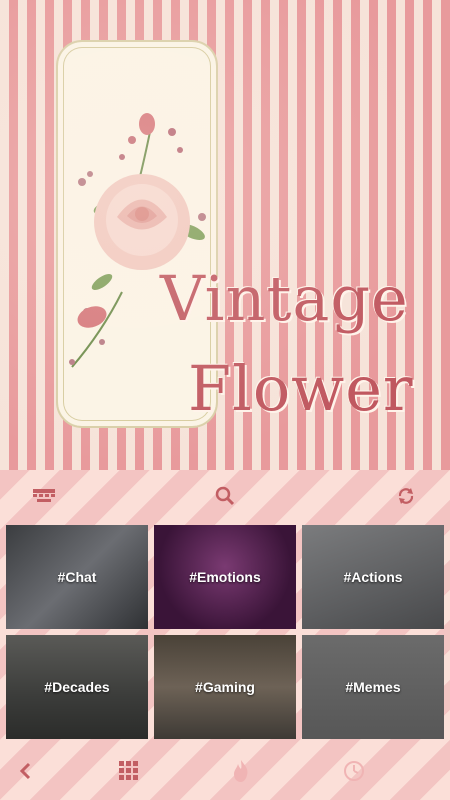 The image size is (450, 800). I want to click on category-tile-decades: #Decades, so click(77, 687).